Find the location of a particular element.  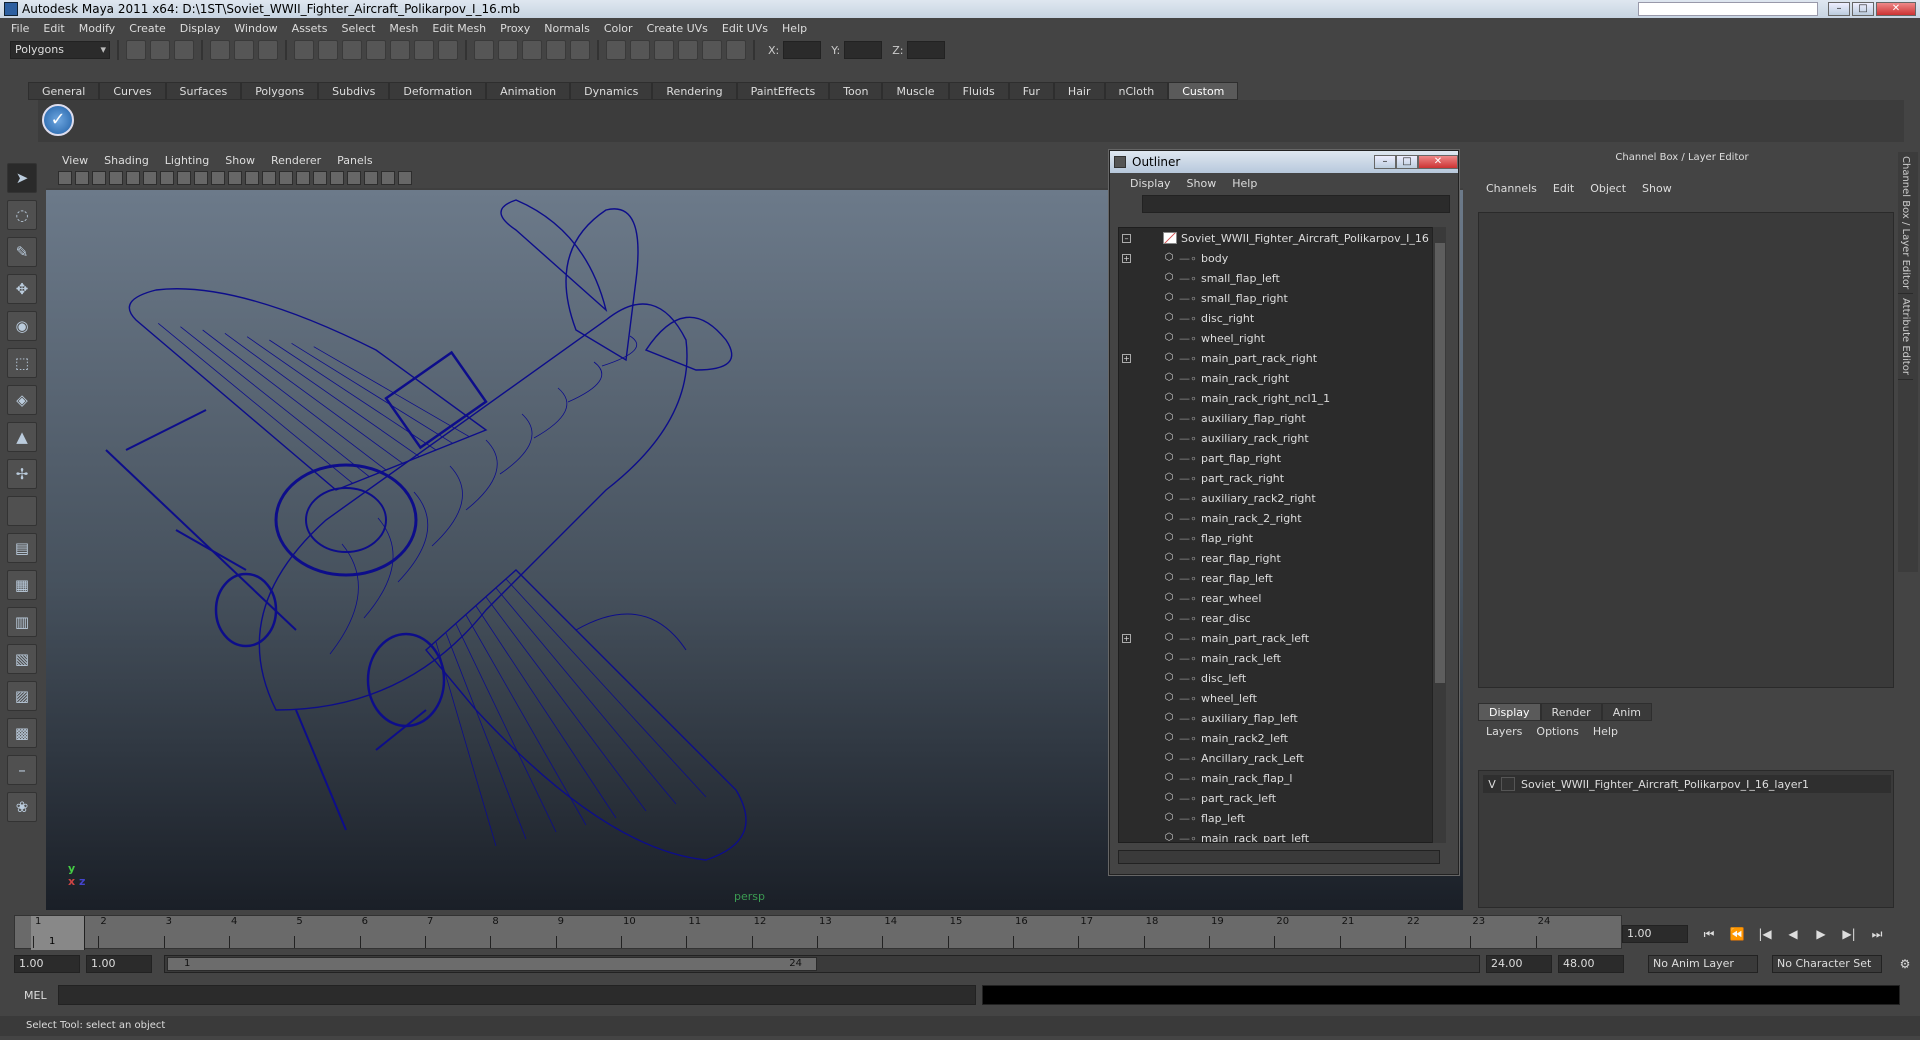

snap-curve-icon is located at coordinates (328, 50).